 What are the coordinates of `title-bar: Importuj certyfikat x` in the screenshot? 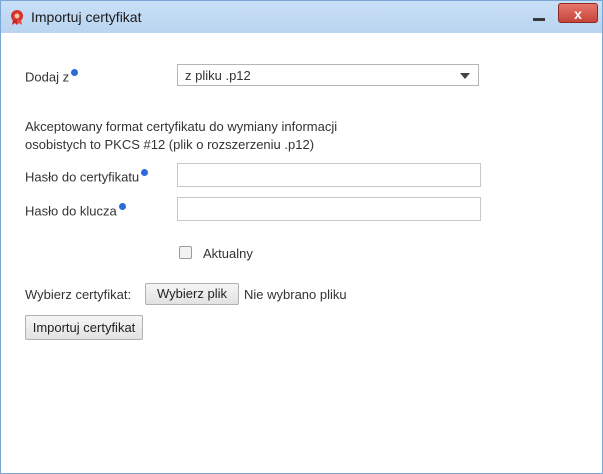 It's located at (301, 17).